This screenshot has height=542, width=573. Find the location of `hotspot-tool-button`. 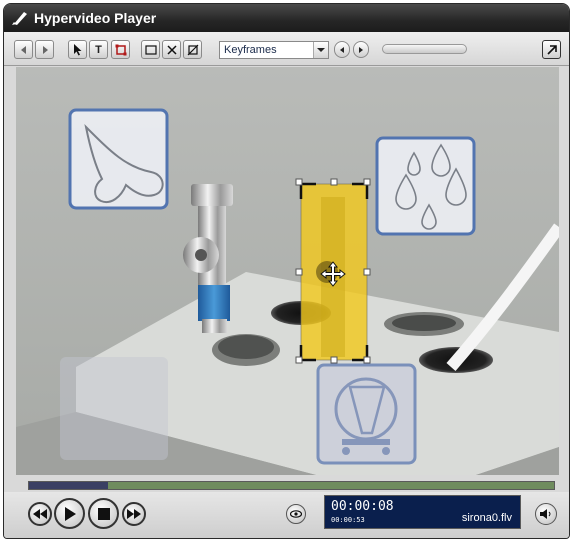

hotspot-tool-button is located at coordinates (120, 49).